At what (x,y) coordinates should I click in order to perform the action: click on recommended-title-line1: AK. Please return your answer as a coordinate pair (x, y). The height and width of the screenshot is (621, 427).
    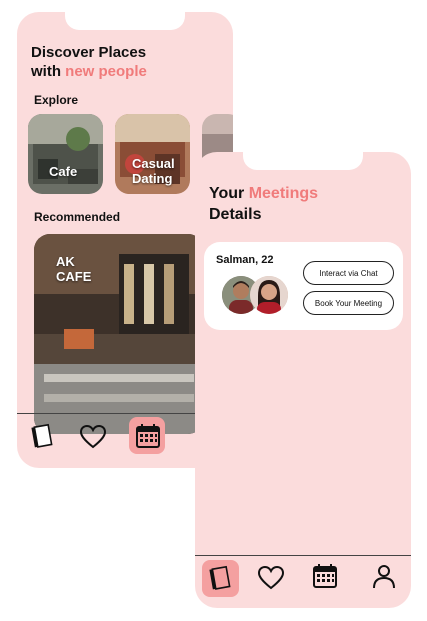
    Looking at the image, I should click on (65, 261).